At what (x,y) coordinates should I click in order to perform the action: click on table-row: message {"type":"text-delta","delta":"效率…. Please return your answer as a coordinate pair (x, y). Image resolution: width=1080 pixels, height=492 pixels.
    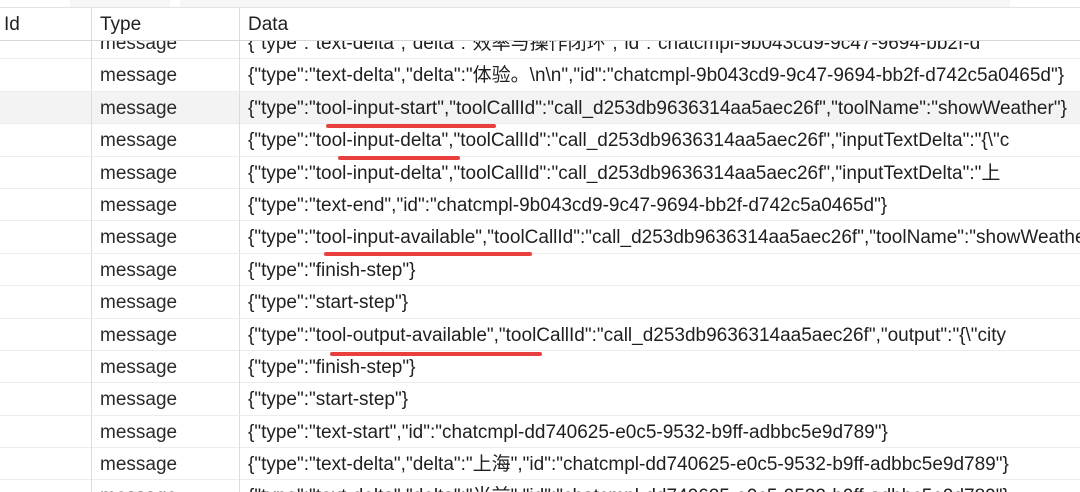
    Looking at the image, I should click on (540, 50).